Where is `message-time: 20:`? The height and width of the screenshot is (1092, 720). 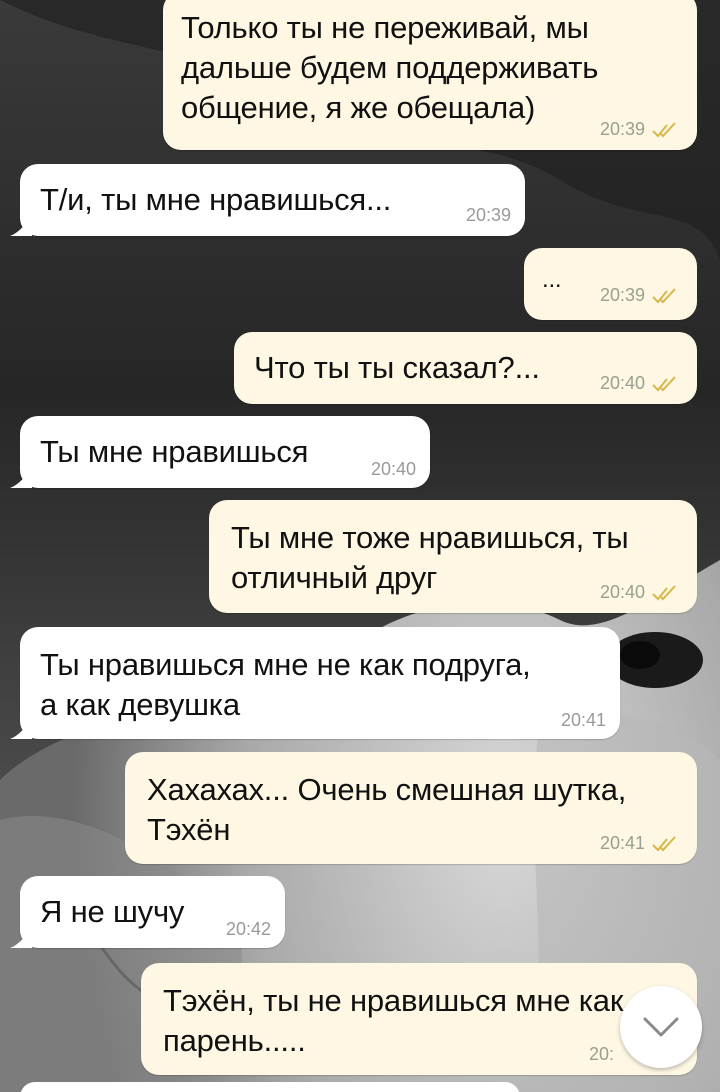
message-time: 20: is located at coordinates (602, 1054).